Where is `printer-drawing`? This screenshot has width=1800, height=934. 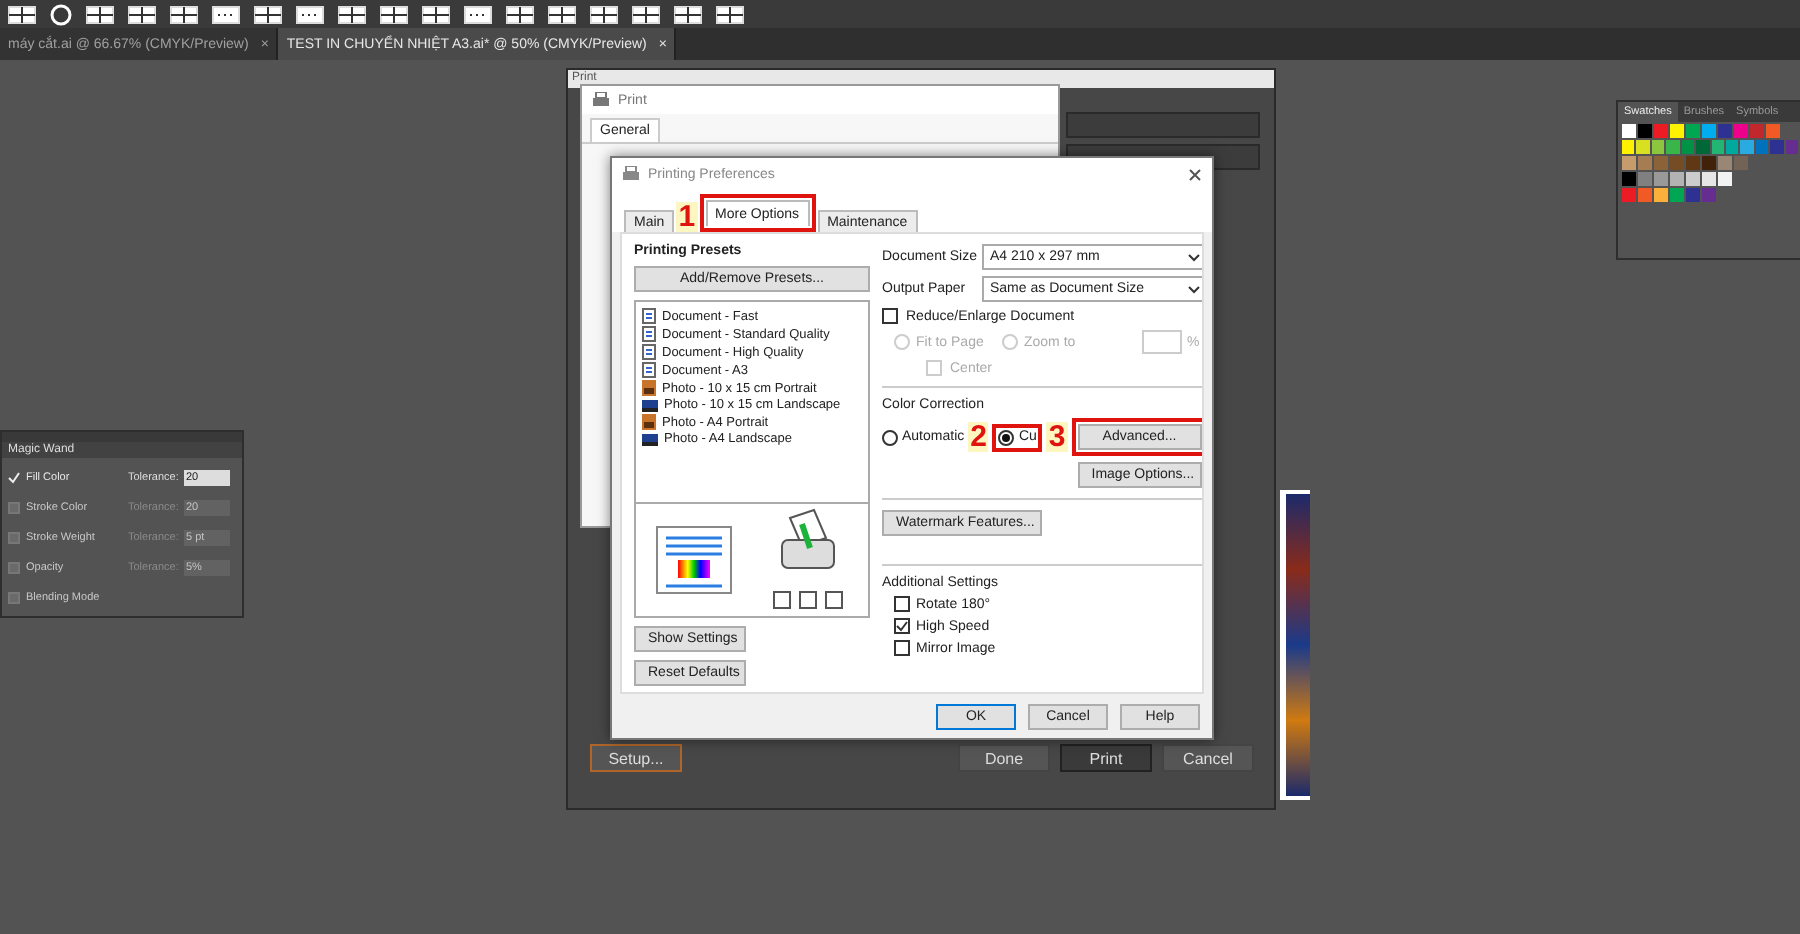
printer-drawing is located at coordinates (809, 560).